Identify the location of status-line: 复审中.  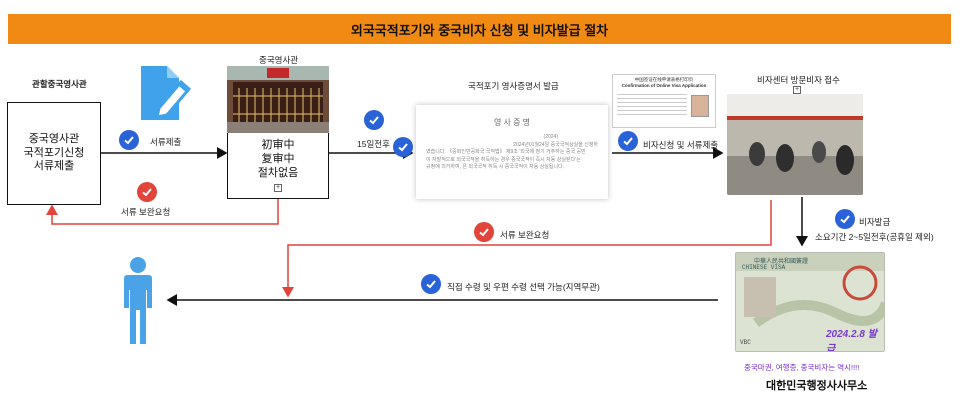
(278, 159).